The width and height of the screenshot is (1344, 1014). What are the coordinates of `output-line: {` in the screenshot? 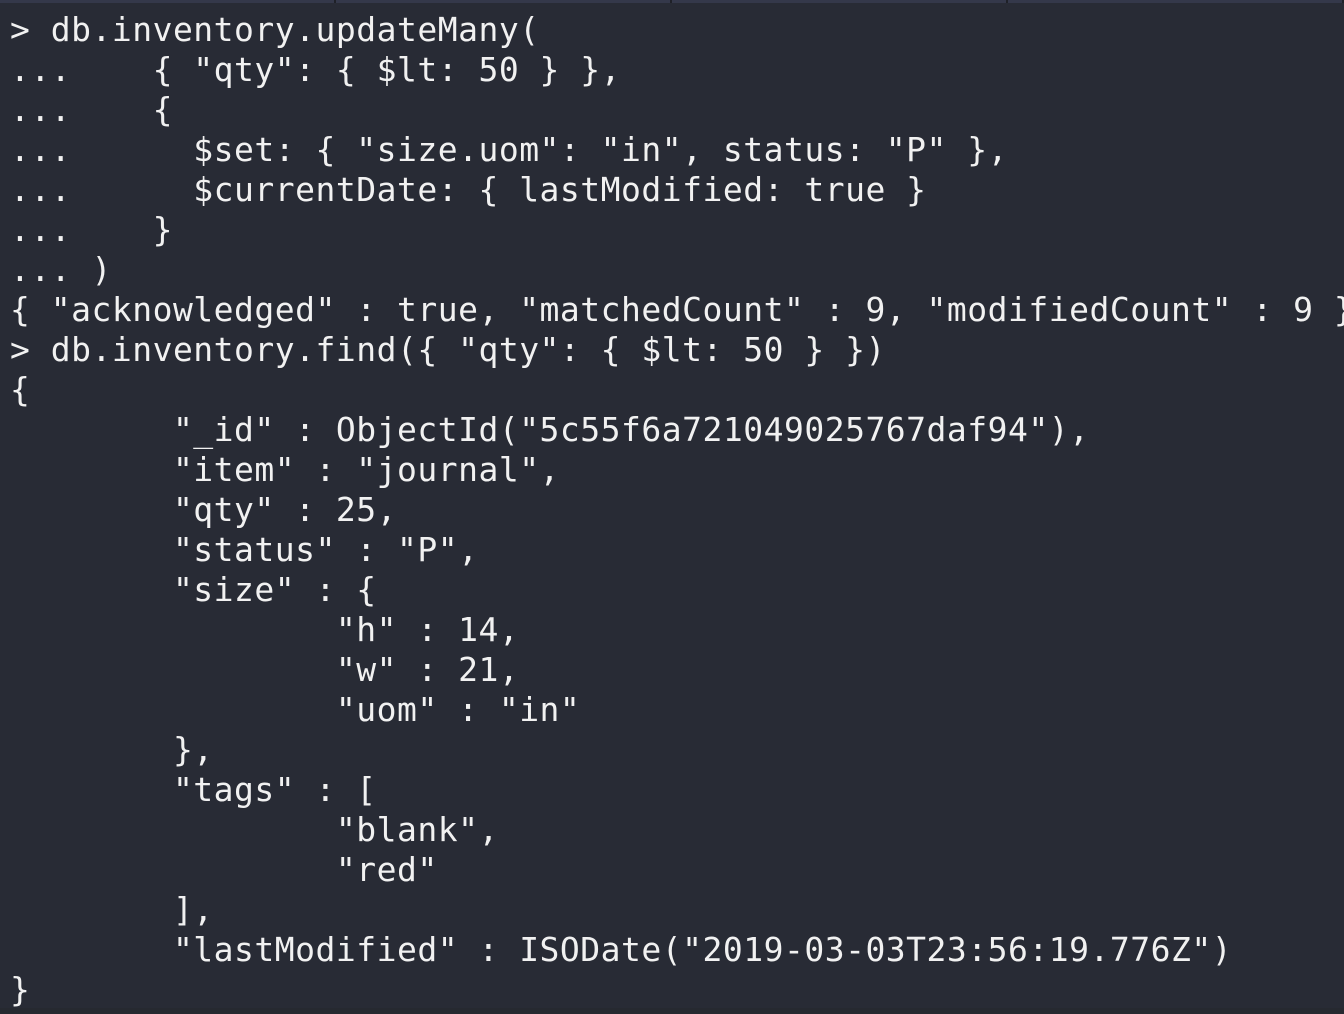 It's located at (20, 389).